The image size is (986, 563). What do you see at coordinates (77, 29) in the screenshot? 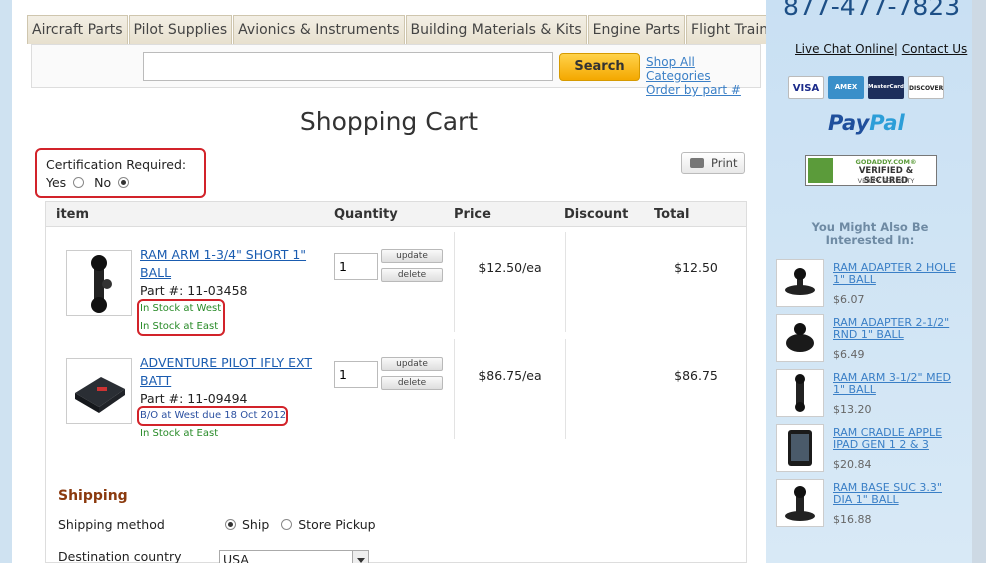
I see `tab-aircraft-parts: Aircraft Parts` at bounding box center [77, 29].